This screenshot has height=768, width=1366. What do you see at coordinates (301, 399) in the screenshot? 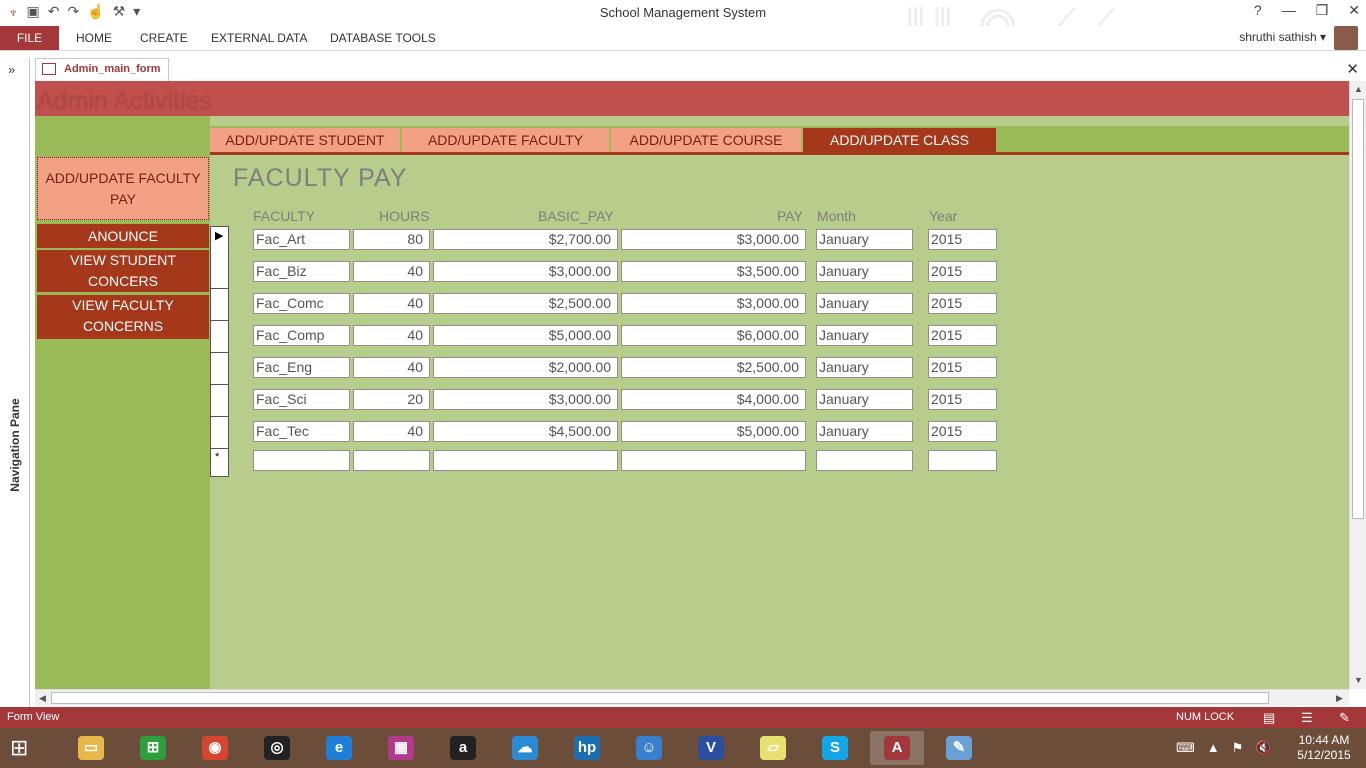
I see `faculty-field: Fac_Sci` at bounding box center [301, 399].